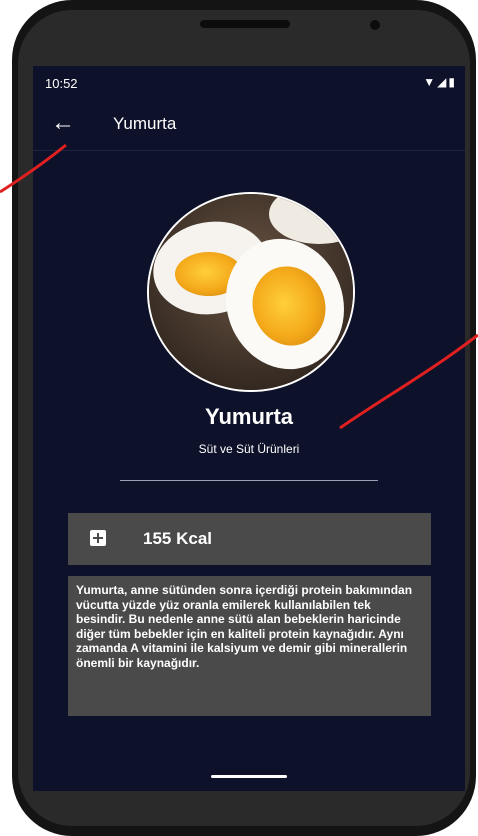 The image size is (478, 836). What do you see at coordinates (33, 168) in the screenshot?
I see `annotation-line-left` at bounding box center [33, 168].